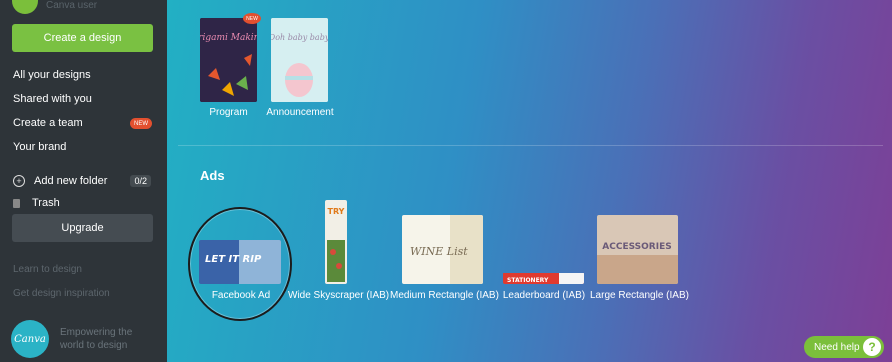 This screenshot has height=362, width=892. What do you see at coordinates (299, 37) in the screenshot?
I see `announcement-art-title: Ooh baby baby` at bounding box center [299, 37].